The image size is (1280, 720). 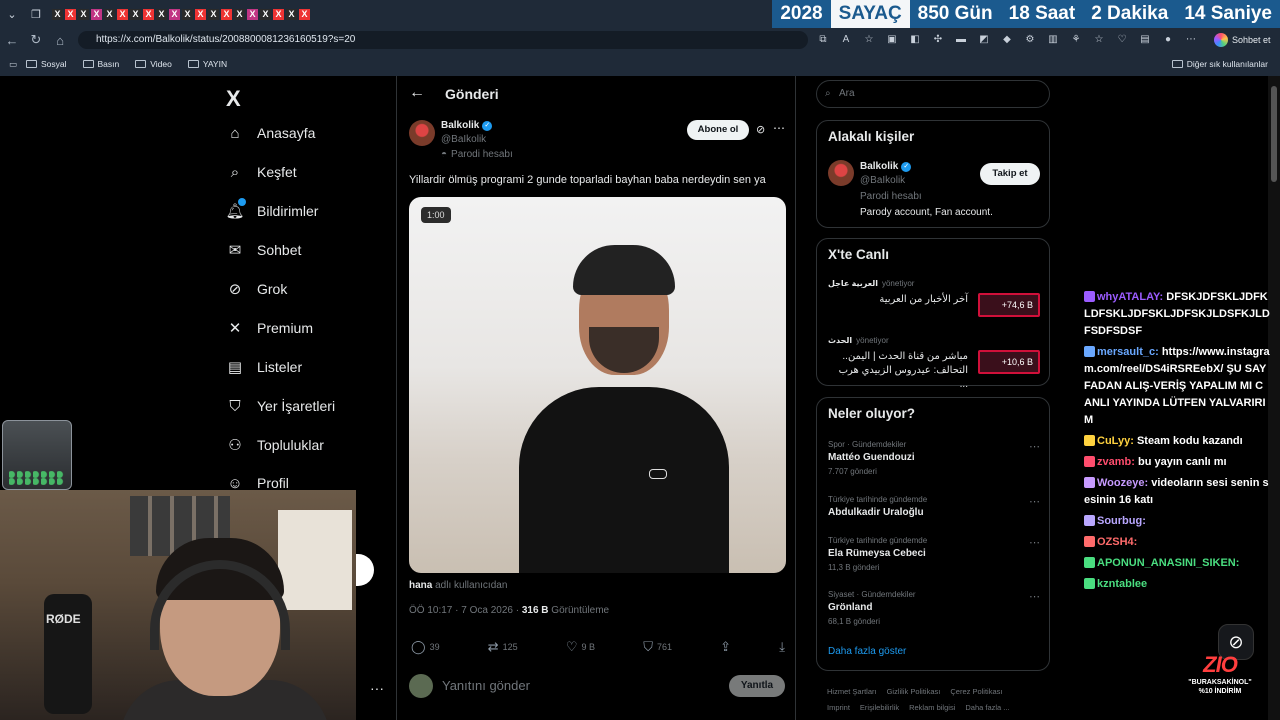 What do you see at coordinates (503, 647) in the screenshot?
I see `repost-button: ⇄ 125` at bounding box center [503, 647].